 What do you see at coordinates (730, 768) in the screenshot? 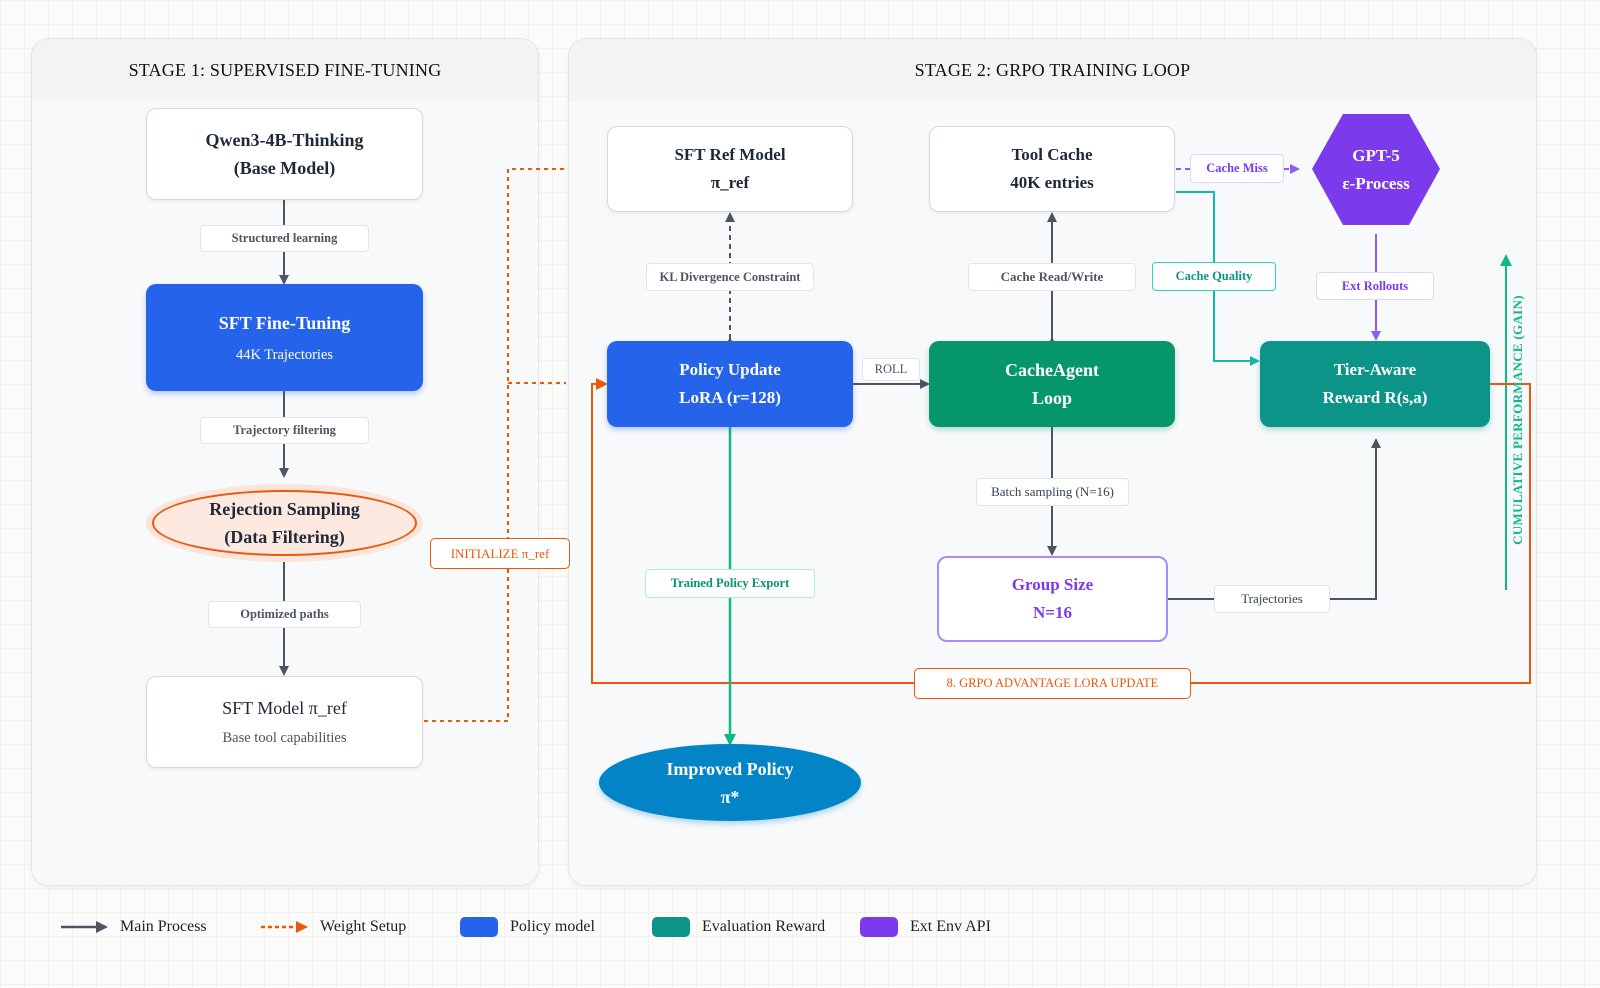
I see `improved-policy-title: Improved Policy` at bounding box center [730, 768].